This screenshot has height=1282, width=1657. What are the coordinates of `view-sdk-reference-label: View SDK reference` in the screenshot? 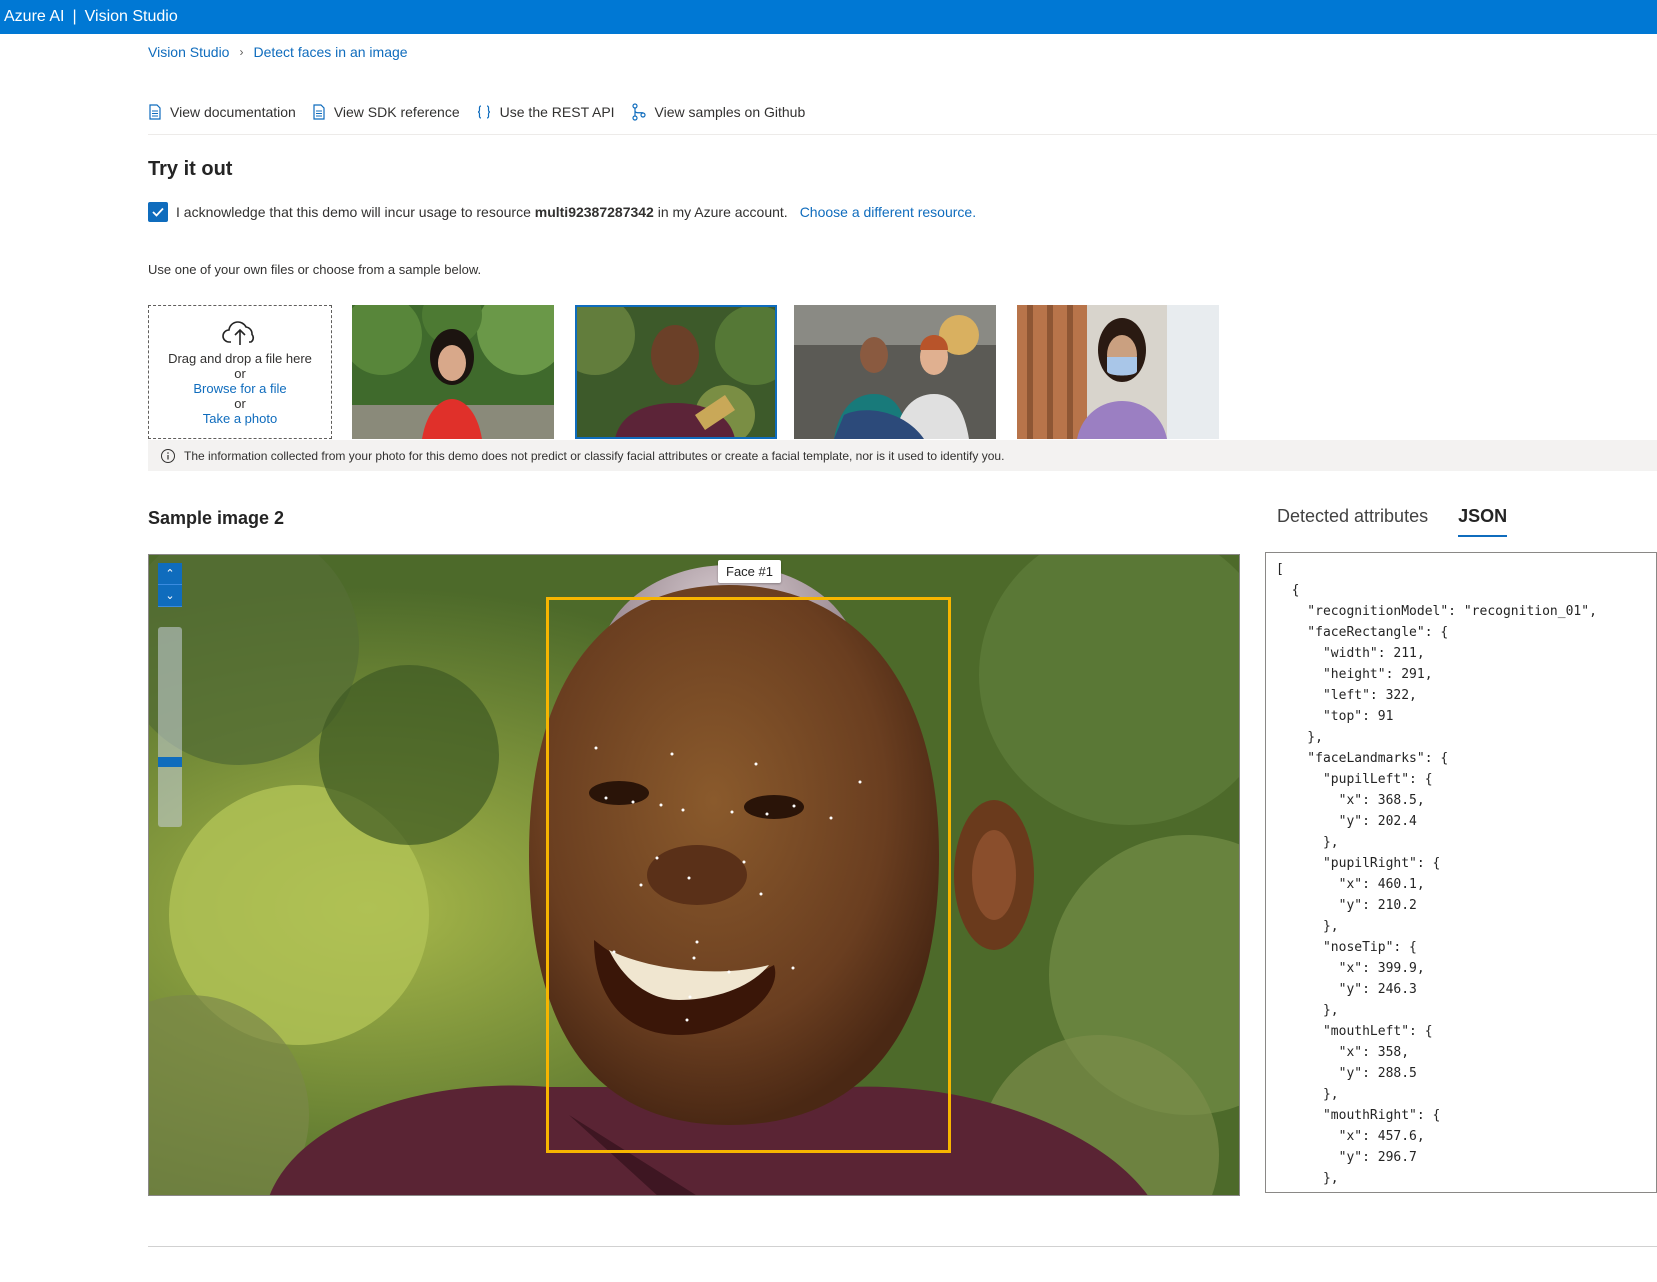 It's located at (396, 112).